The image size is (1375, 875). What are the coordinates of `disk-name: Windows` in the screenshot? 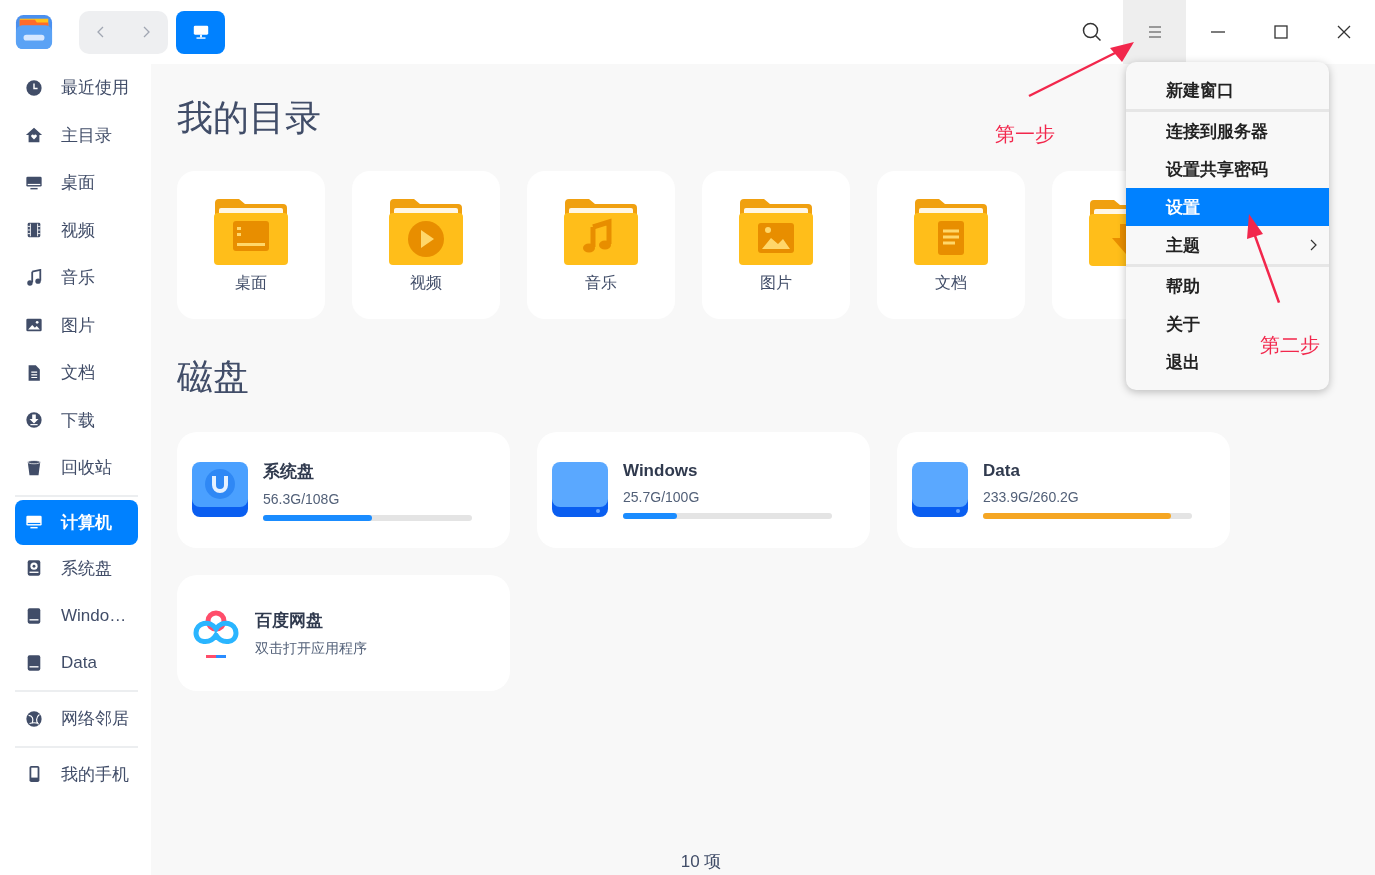 It's located at (661, 471).